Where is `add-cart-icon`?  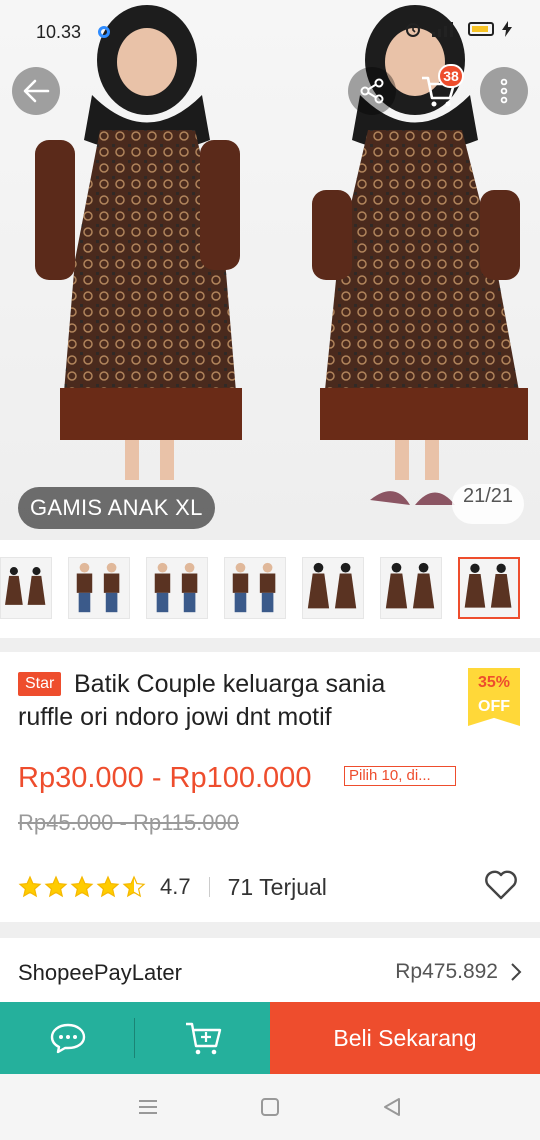 add-cart-icon is located at coordinates (203, 1038).